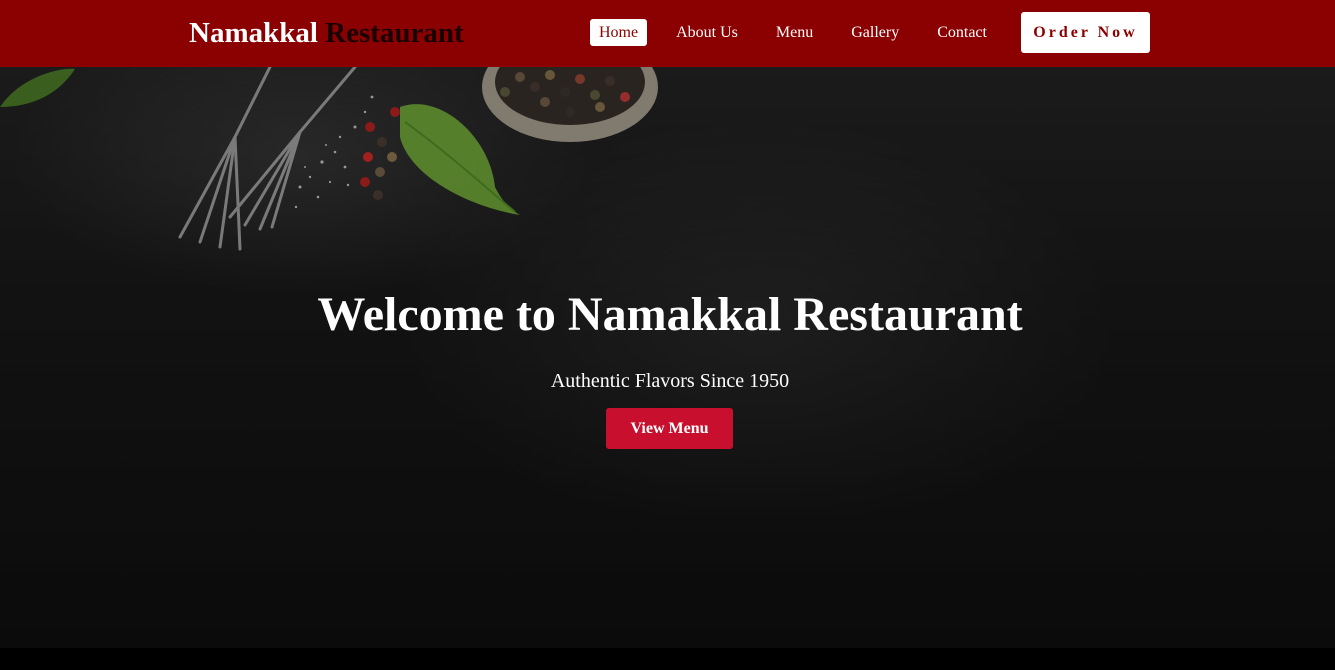 Image resolution: width=1335 pixels, height=670 pixels. I want to click on forks-image, so click(267, 159).